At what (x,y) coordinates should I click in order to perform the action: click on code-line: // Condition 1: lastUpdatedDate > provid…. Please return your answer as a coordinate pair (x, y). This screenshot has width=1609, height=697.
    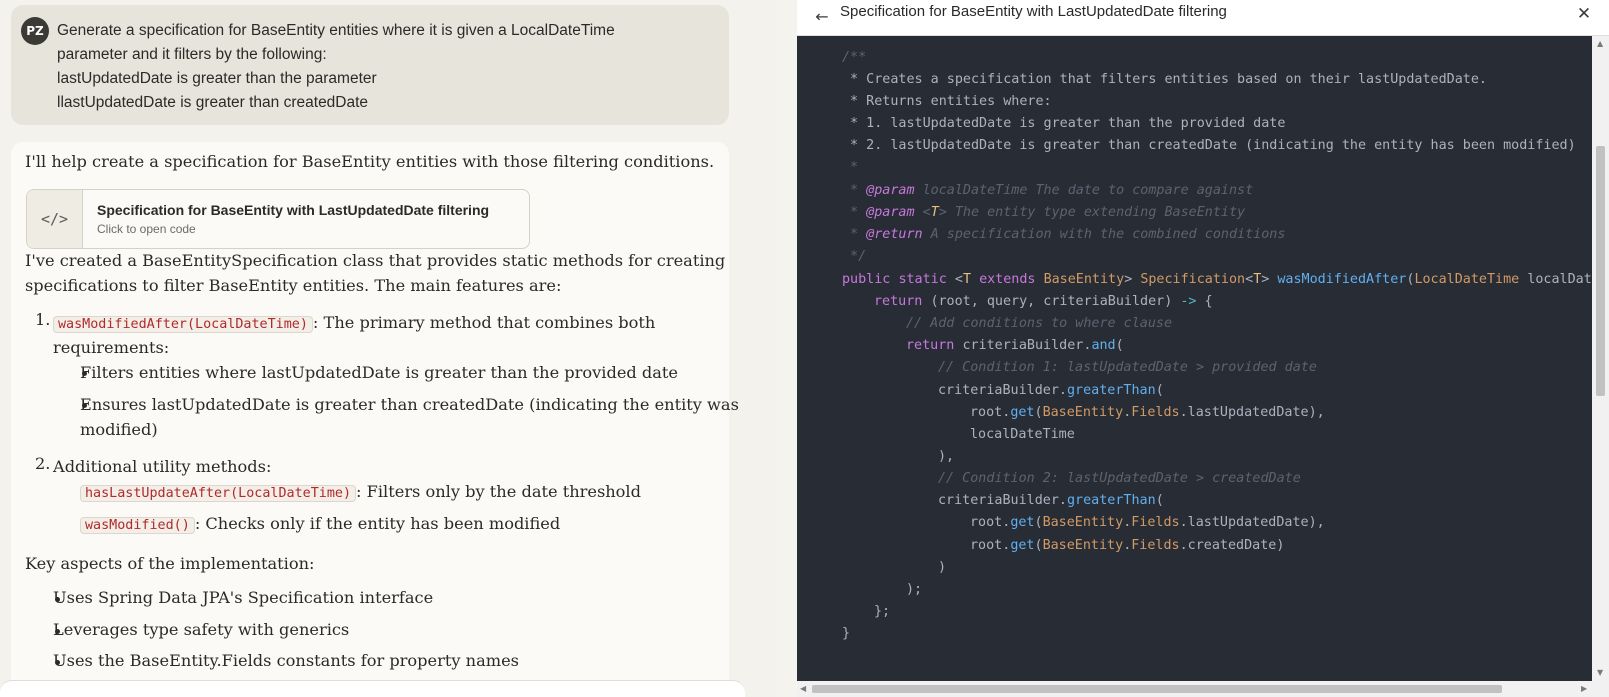
    Looking at the image, I should click on (1127, 367).